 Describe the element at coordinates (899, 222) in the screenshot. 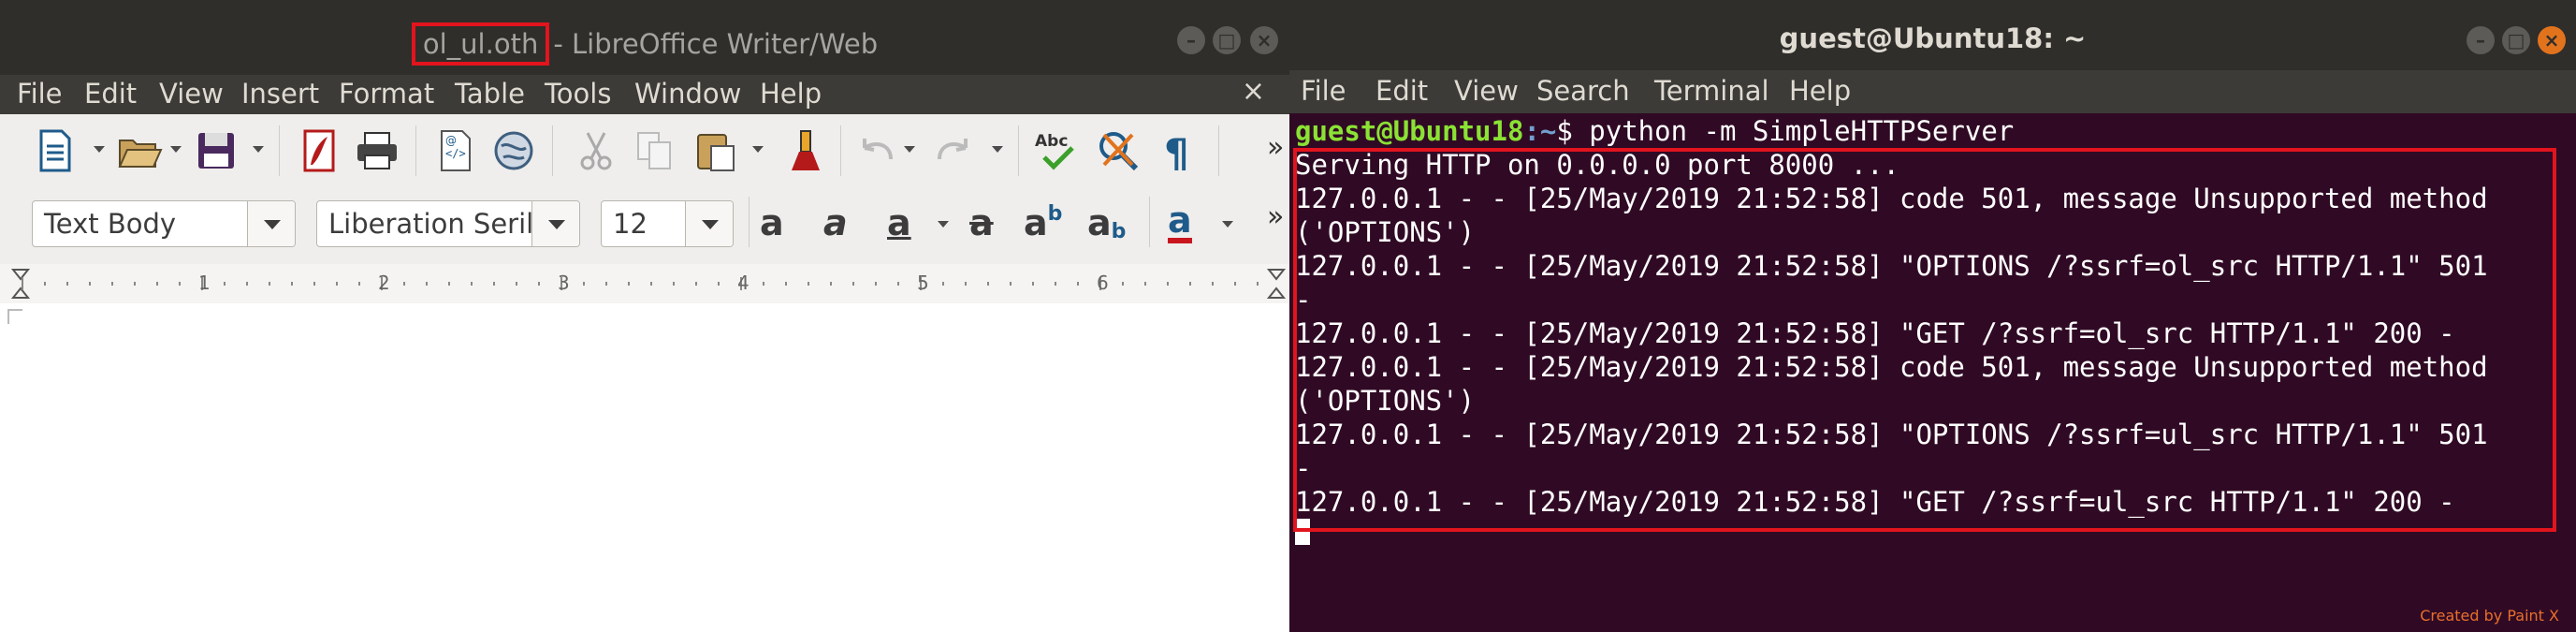

I see `underline-icon: a` at that location.